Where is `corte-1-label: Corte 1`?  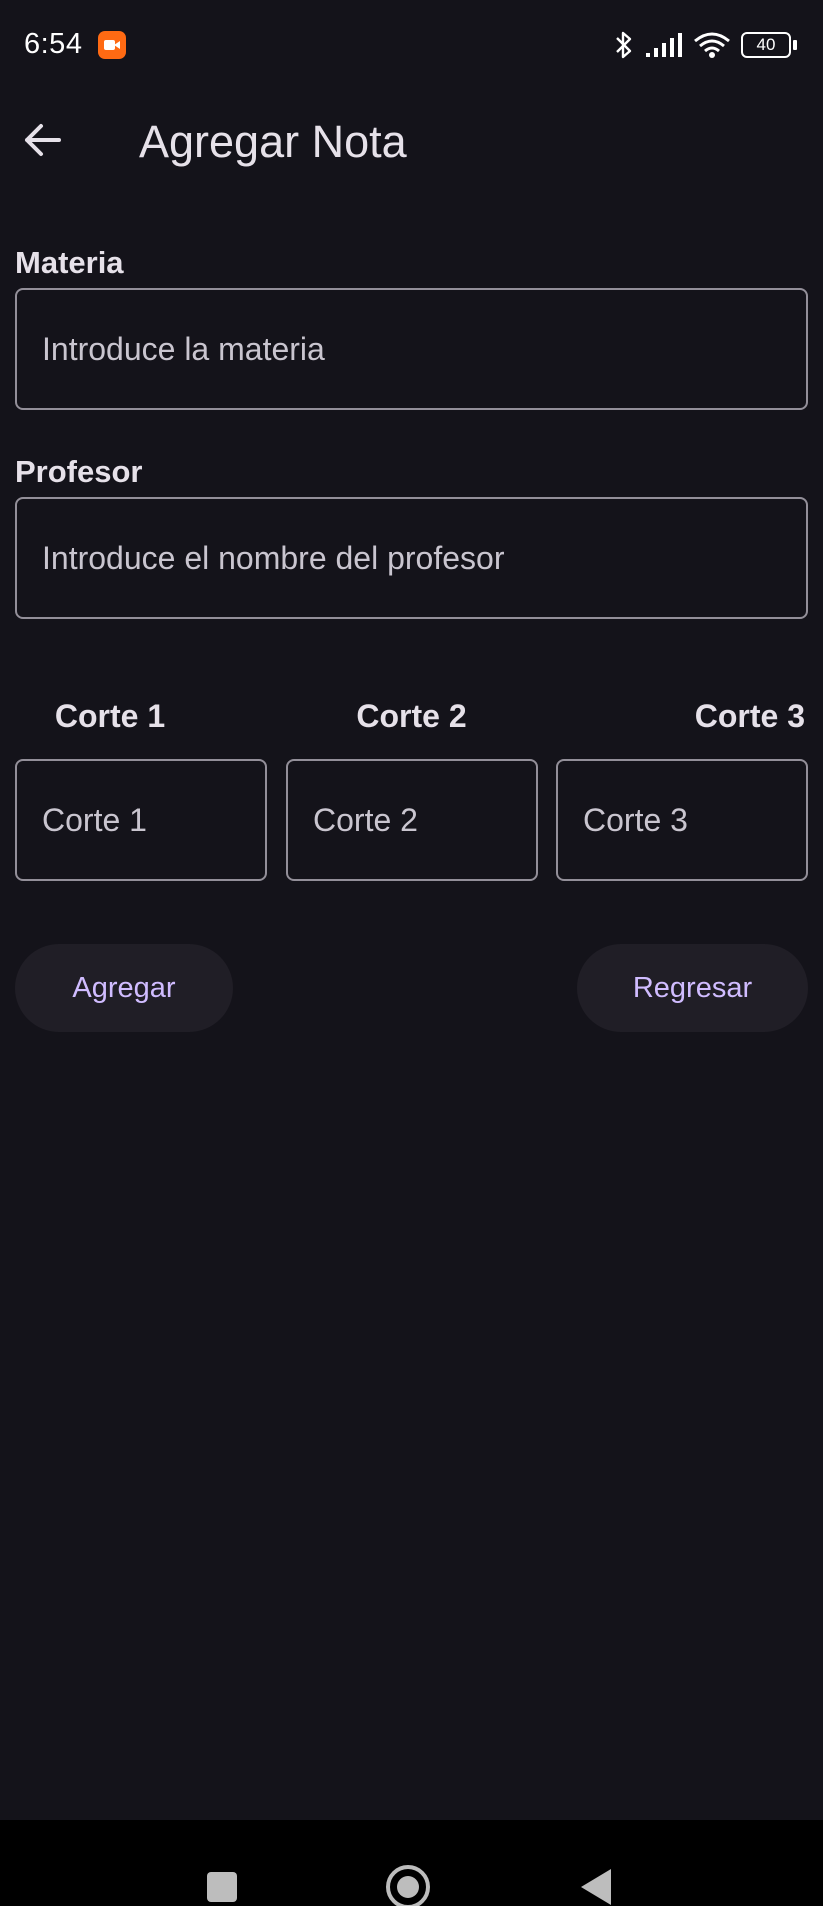
corte-1-label: Corte 1 is located at coordinates (110, 716).